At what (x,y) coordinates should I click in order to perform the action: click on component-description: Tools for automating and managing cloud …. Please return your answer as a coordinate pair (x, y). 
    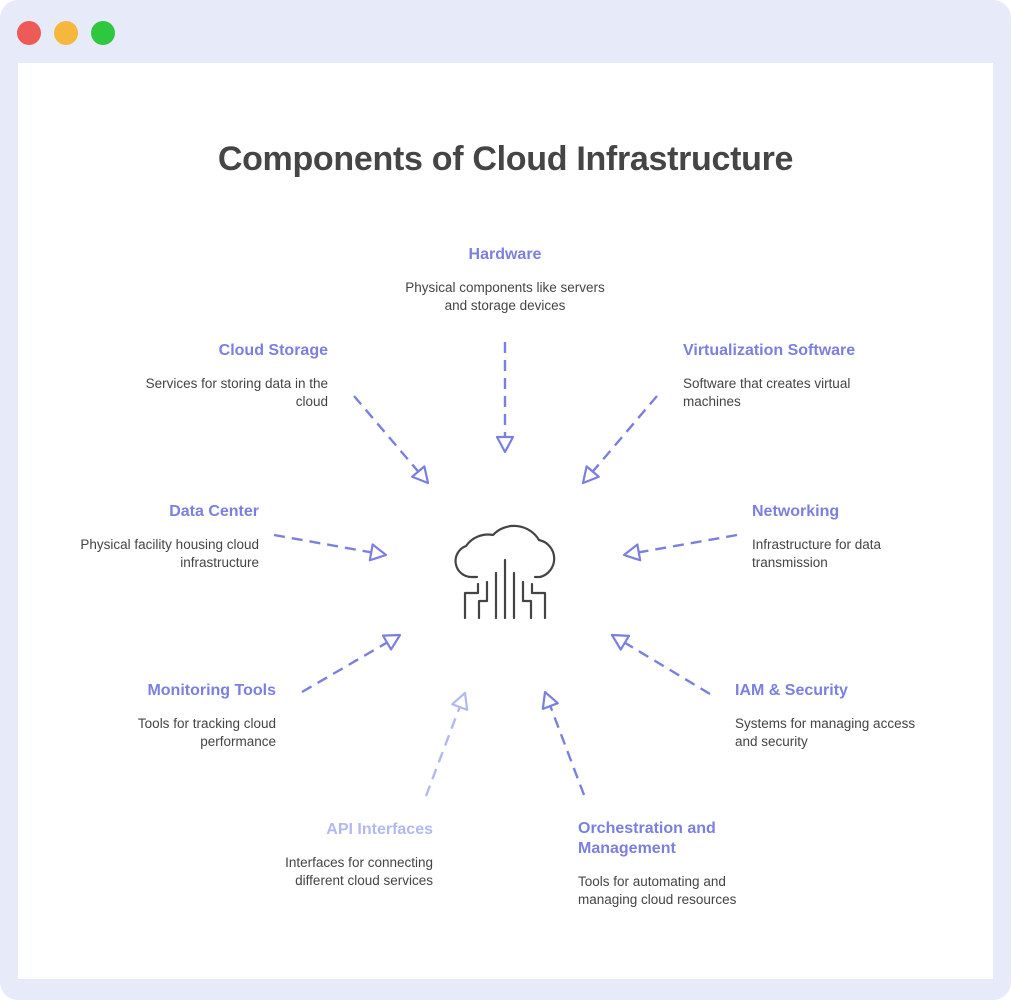
    Looking at the image, I should click on (657, 890).